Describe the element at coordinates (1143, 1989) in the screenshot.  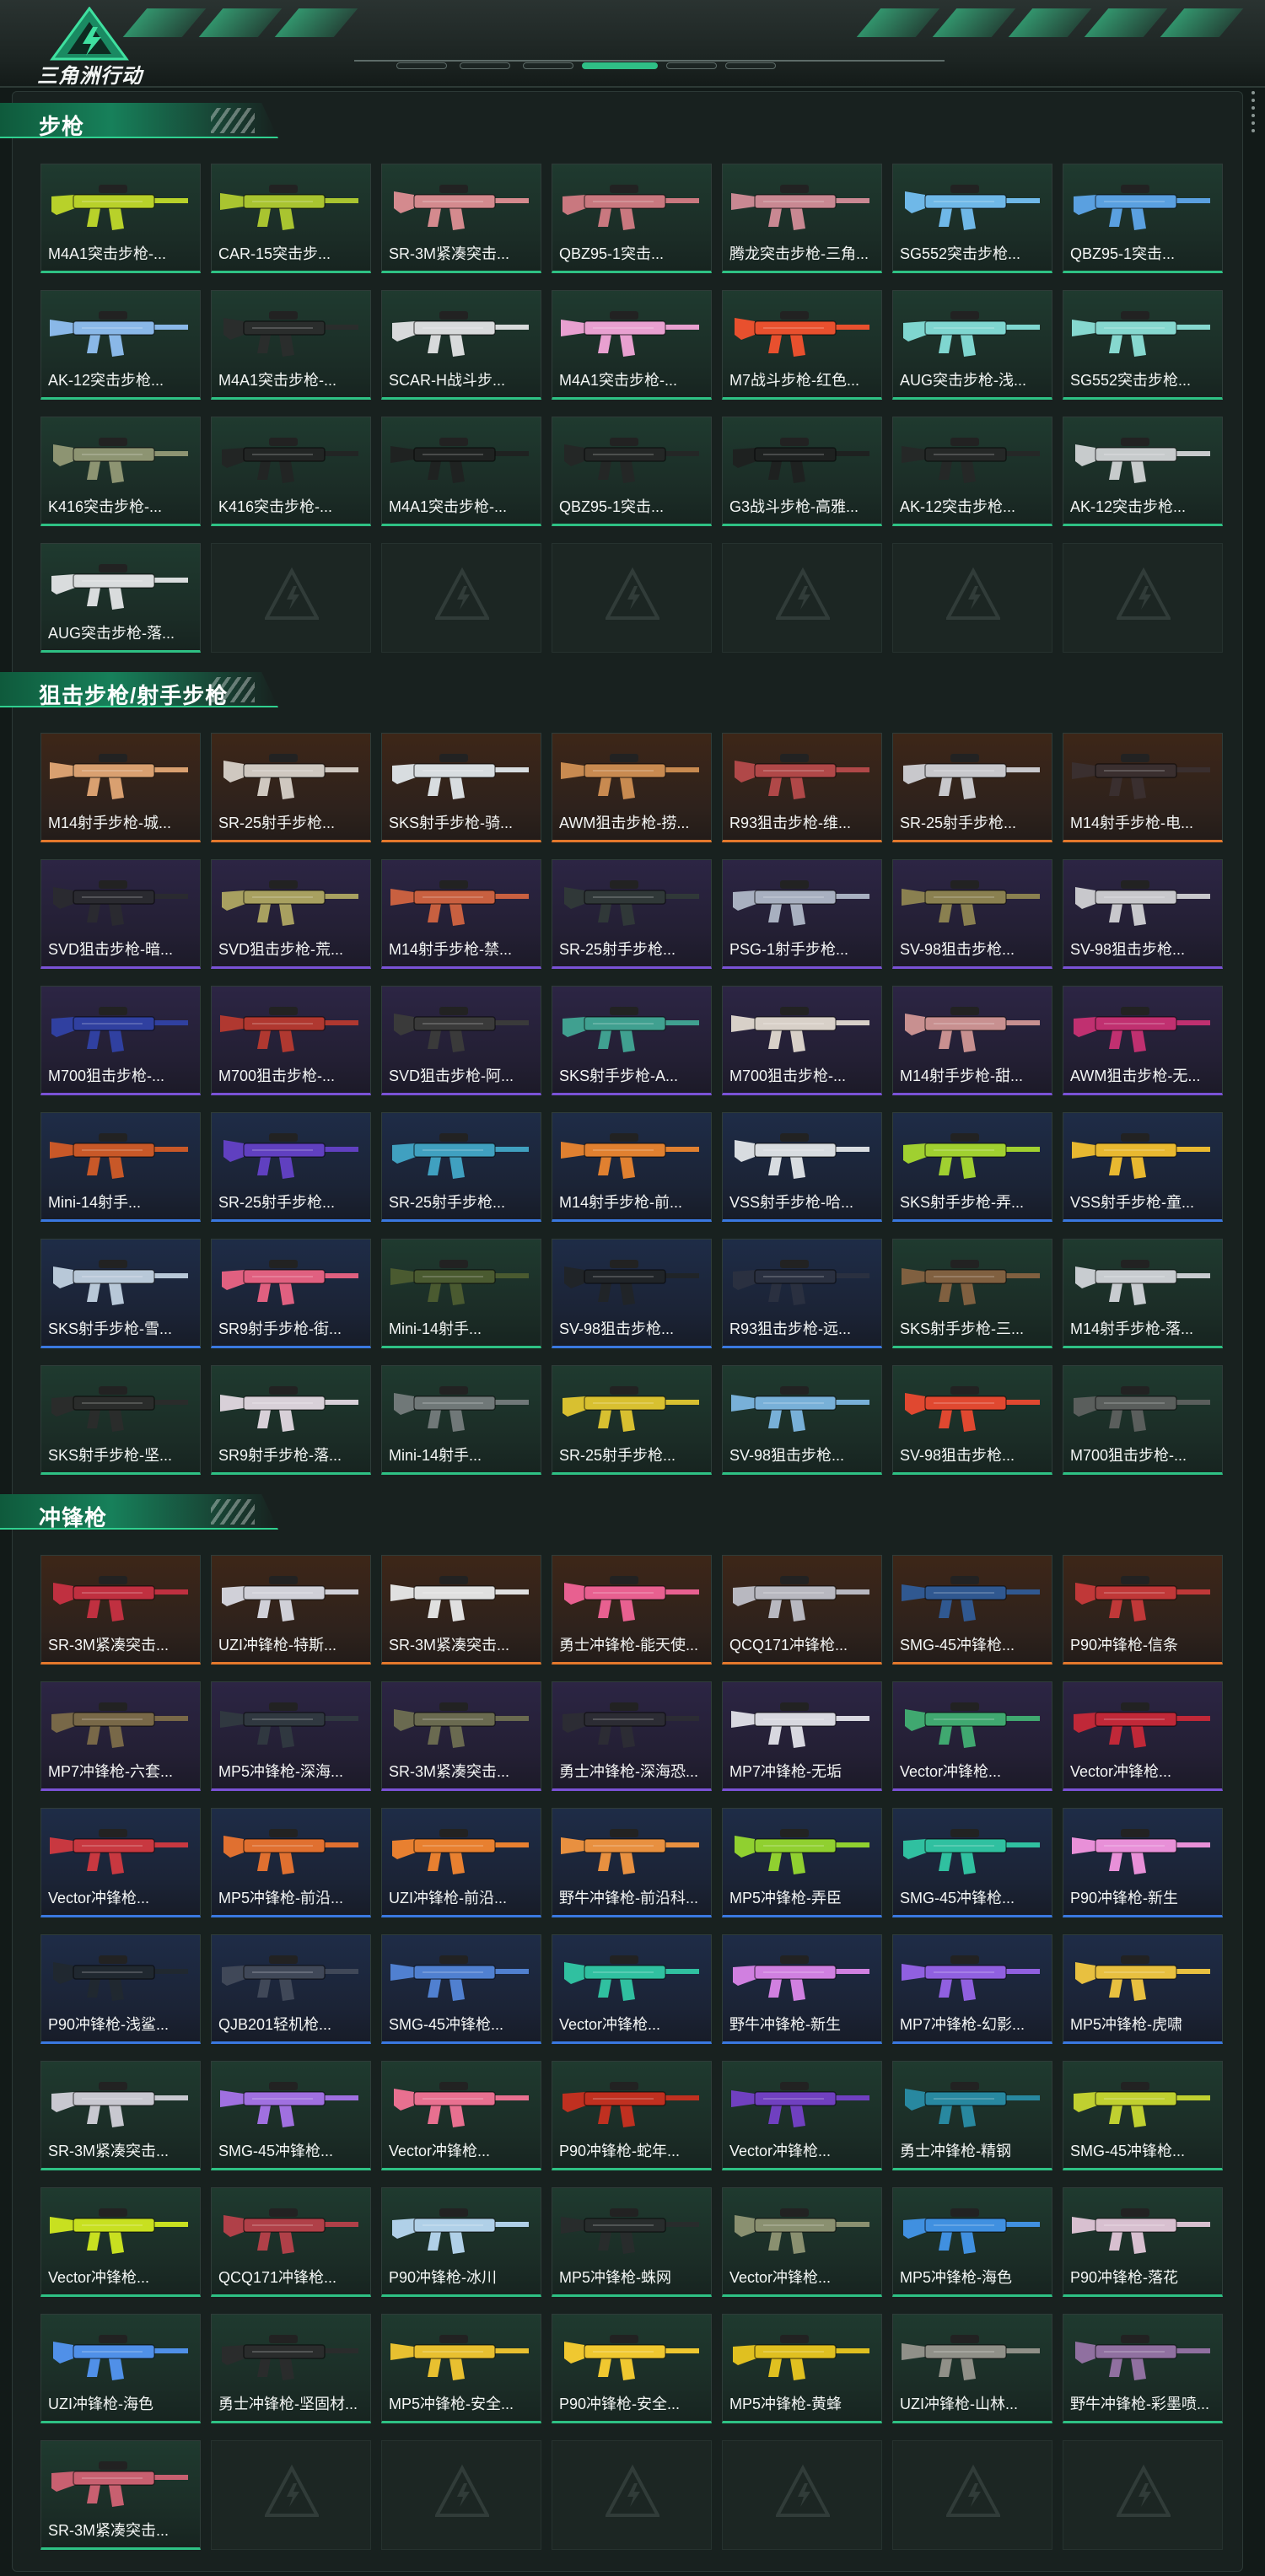
I see `weapon-skin-card: MP5冲锋枪-虎啸` at that location.